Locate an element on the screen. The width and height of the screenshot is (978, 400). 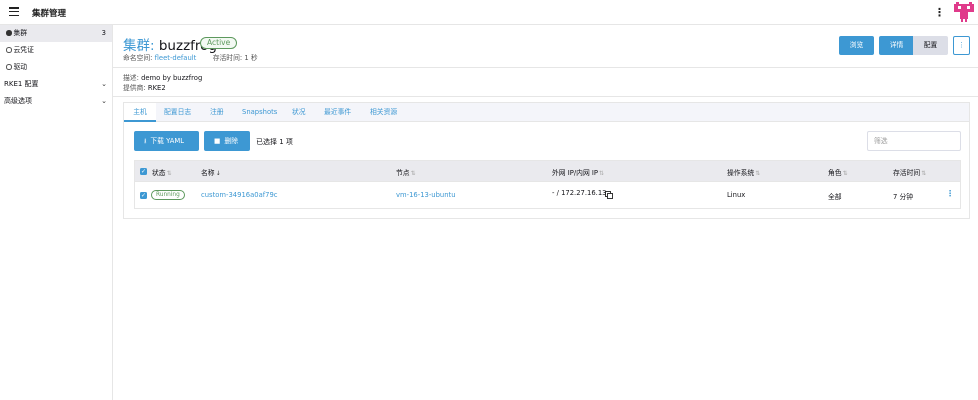
sidebar-item-count: 3 is located at coordinates (103, 33).